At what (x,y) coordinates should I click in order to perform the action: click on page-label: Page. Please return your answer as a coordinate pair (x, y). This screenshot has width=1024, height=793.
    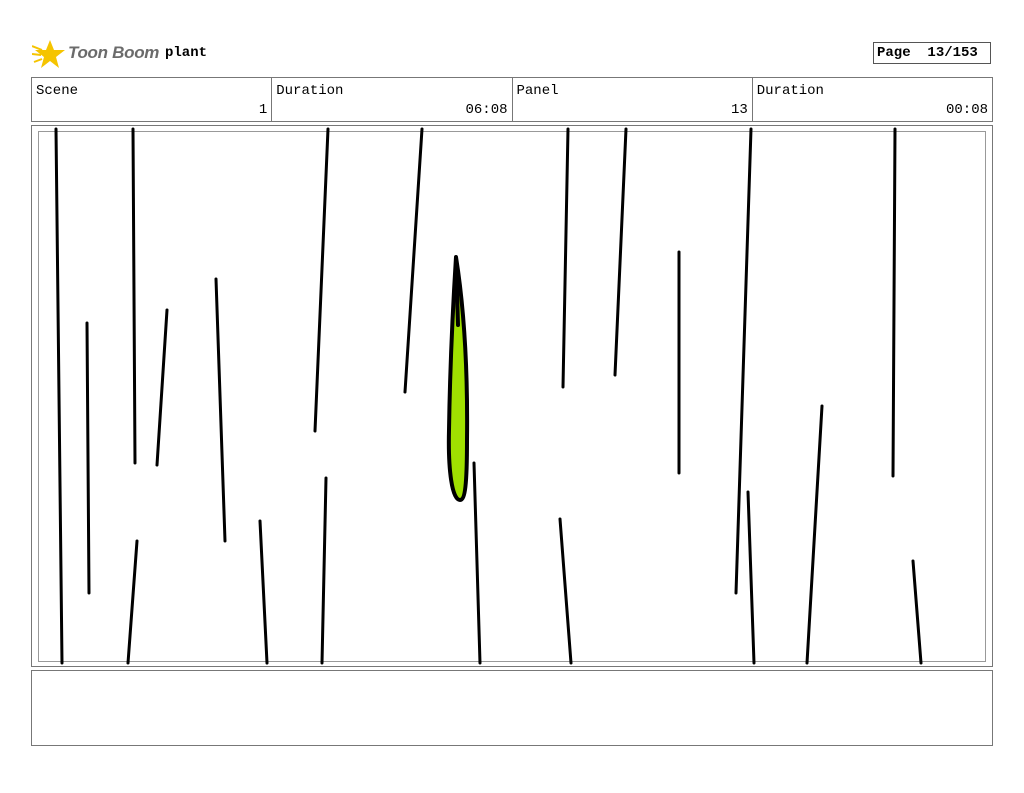
    Looking at the image, I should click on (894, 53).